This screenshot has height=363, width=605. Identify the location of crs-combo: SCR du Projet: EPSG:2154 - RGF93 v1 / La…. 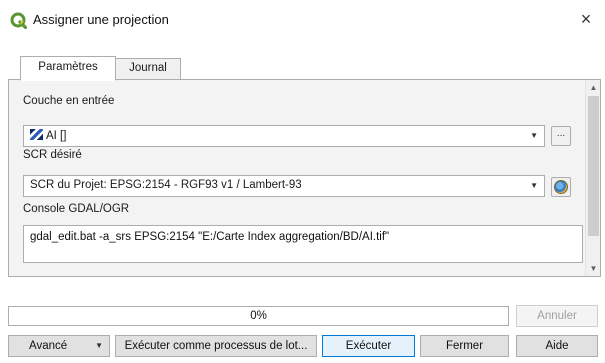
(284, 186).